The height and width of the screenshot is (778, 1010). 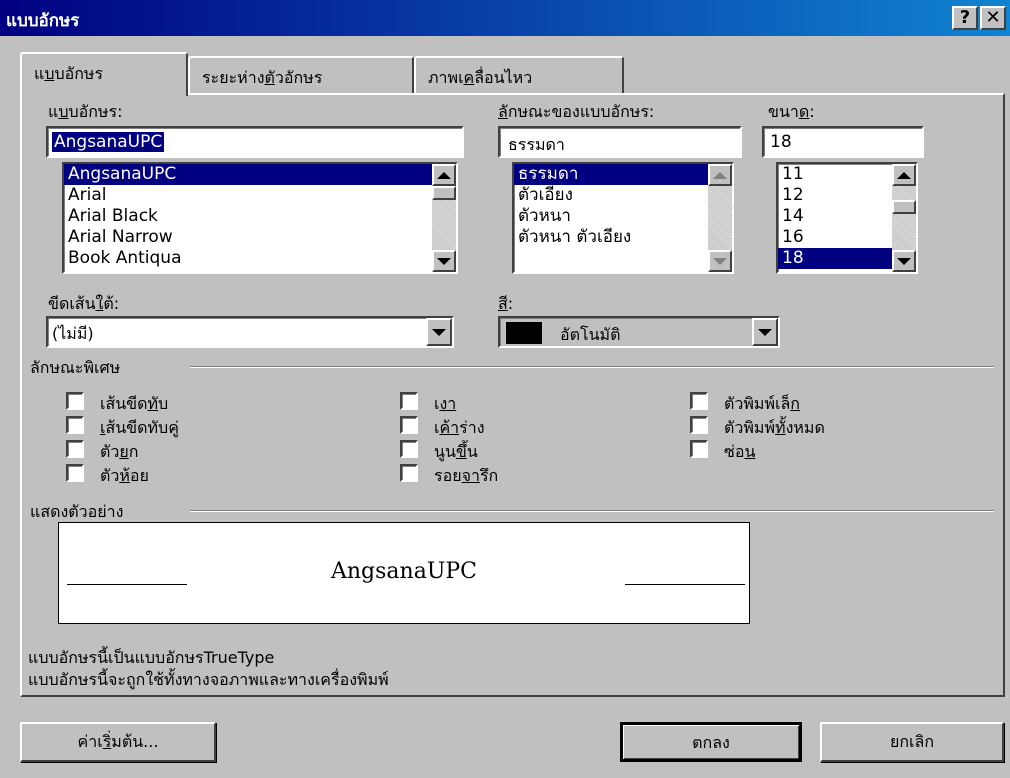 What do you see at coordinates (124, 475) in the screenshot?
I see `subscript-label: ตัวห้อย` at bounding box center [124, 475].